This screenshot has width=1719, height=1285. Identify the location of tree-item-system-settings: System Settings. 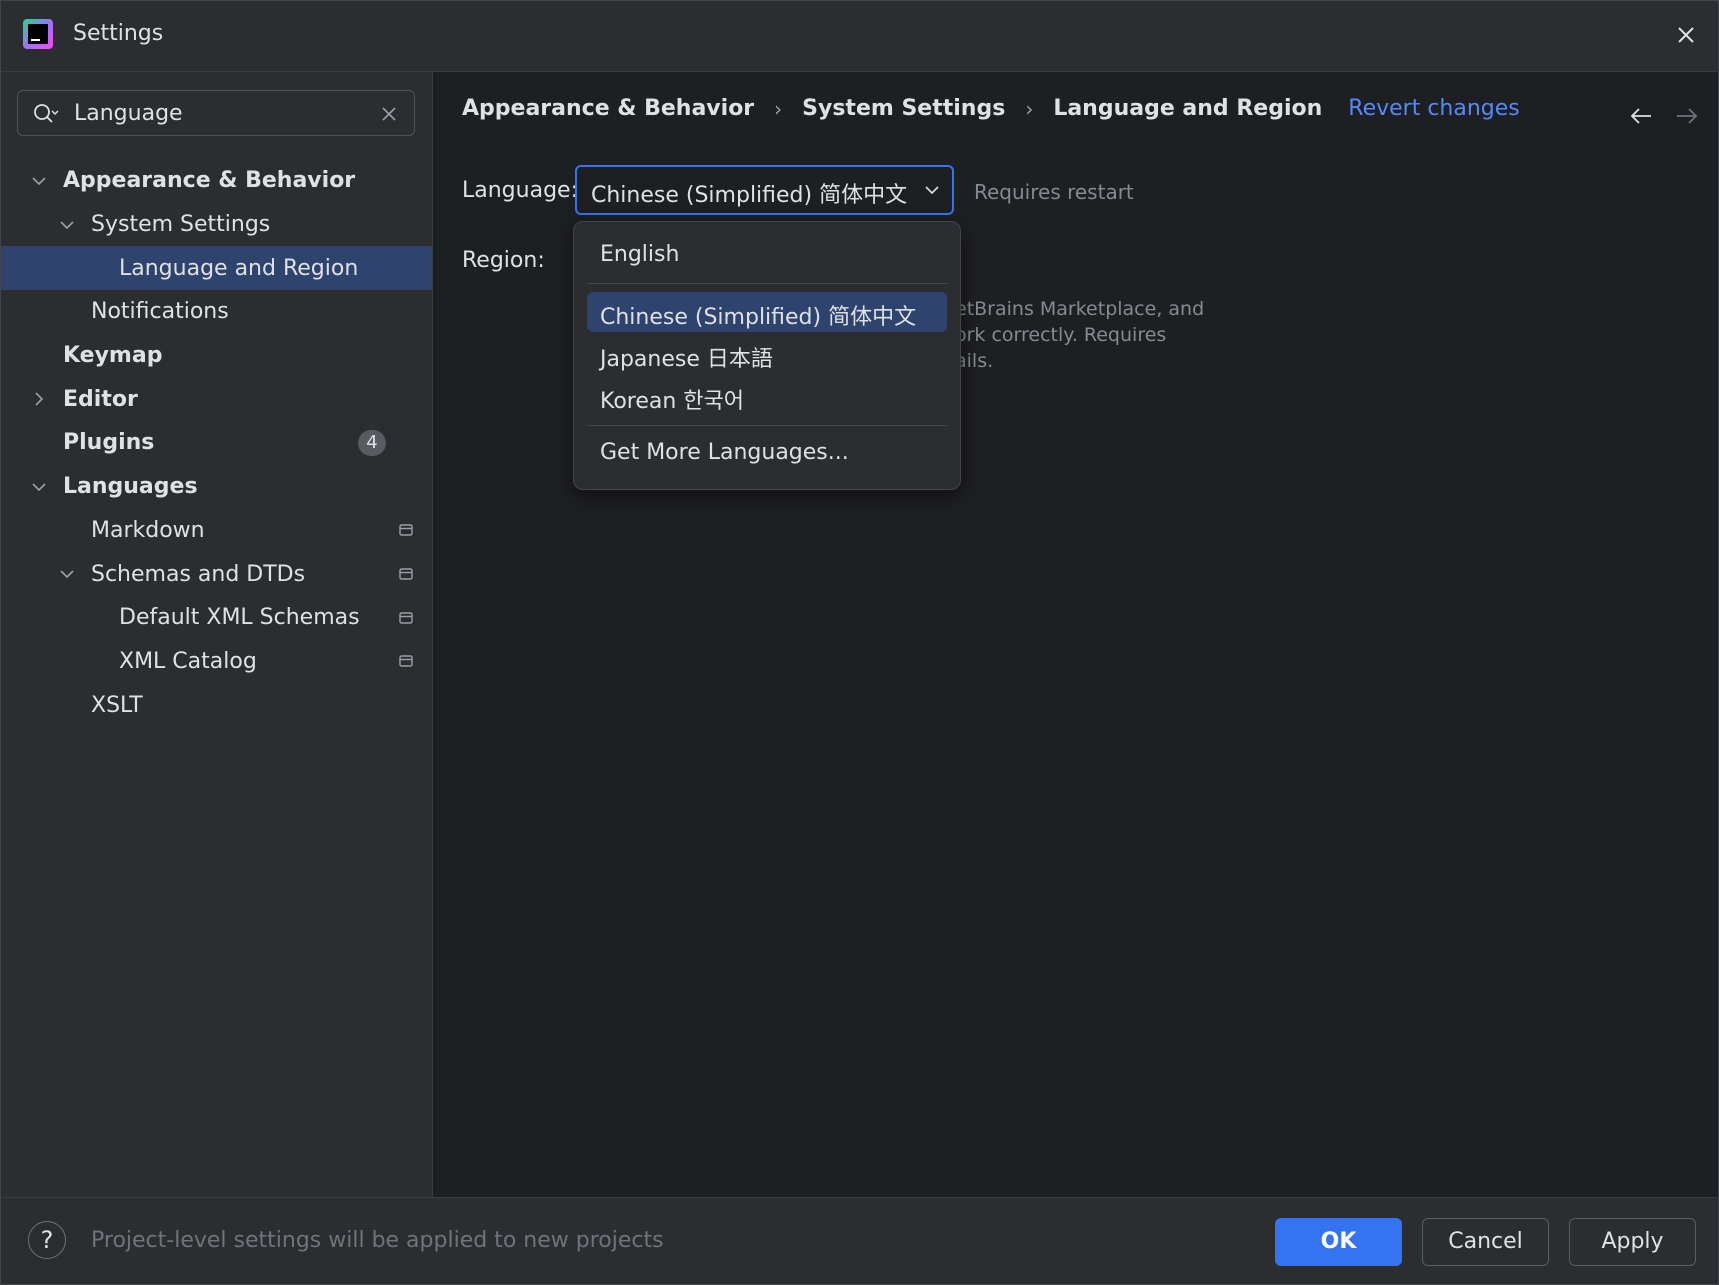
(216, 225).